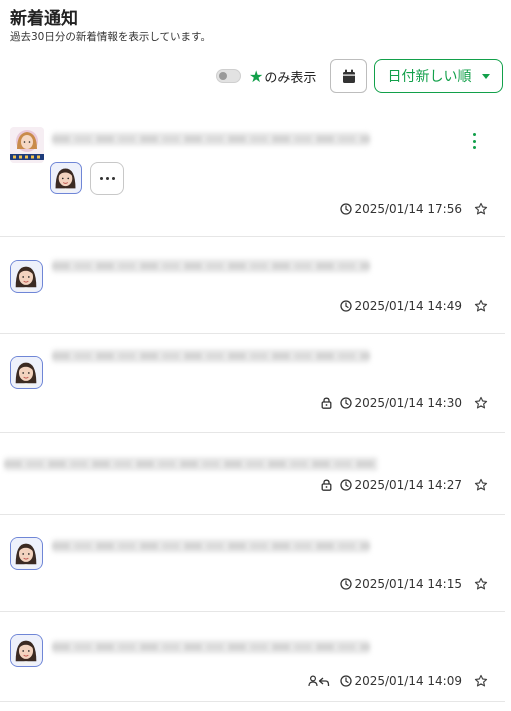 Image resolution: width=511 pixels, height=711 pixels. What do you see at coordinates (408, 681) in the screenshot?
I see `timestamp-text: 2025/01/14 14:09` at bounding box center [408, 681].